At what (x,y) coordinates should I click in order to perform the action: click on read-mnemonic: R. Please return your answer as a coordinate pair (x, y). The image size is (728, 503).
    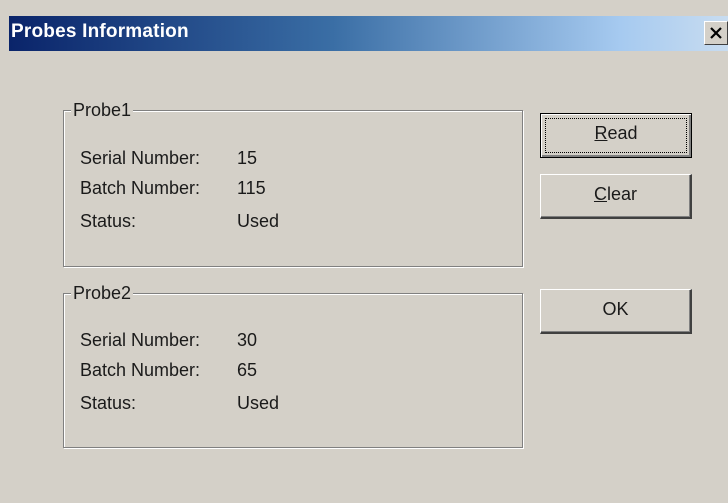
    Looking at the image, I should click on (601, 133).